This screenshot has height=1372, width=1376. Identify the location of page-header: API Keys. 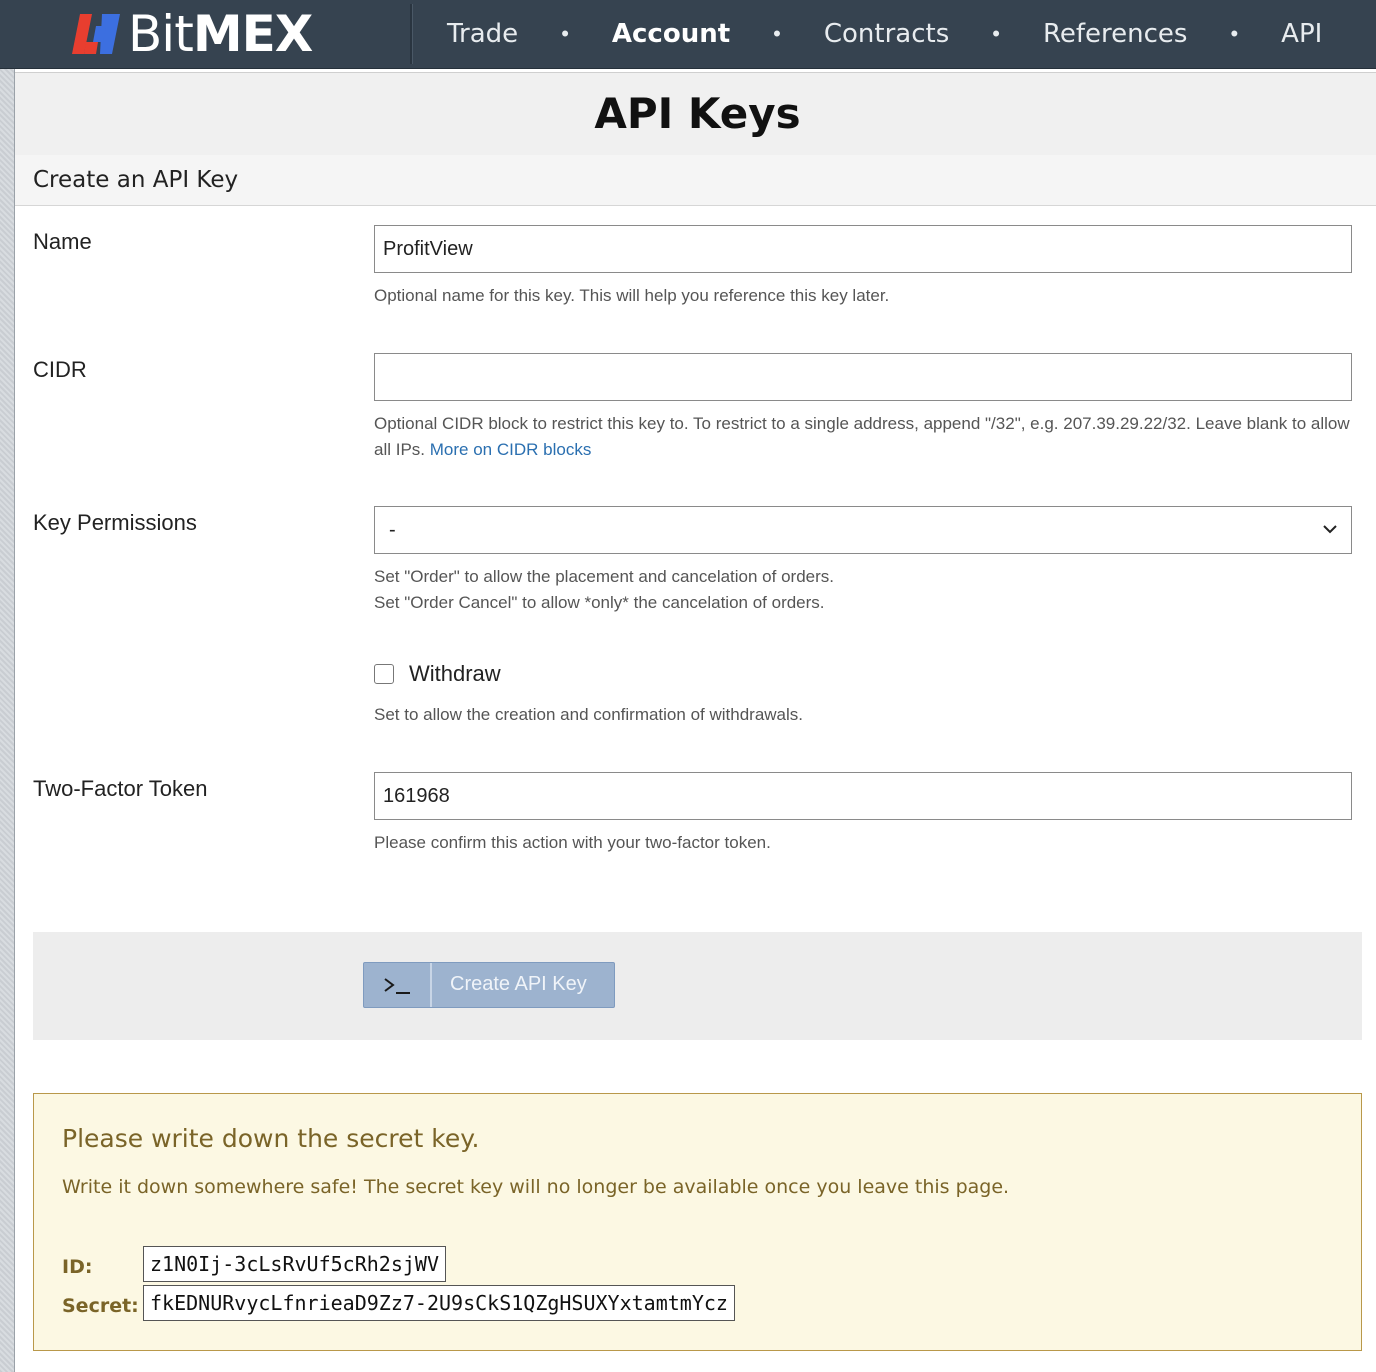
(695, 114).